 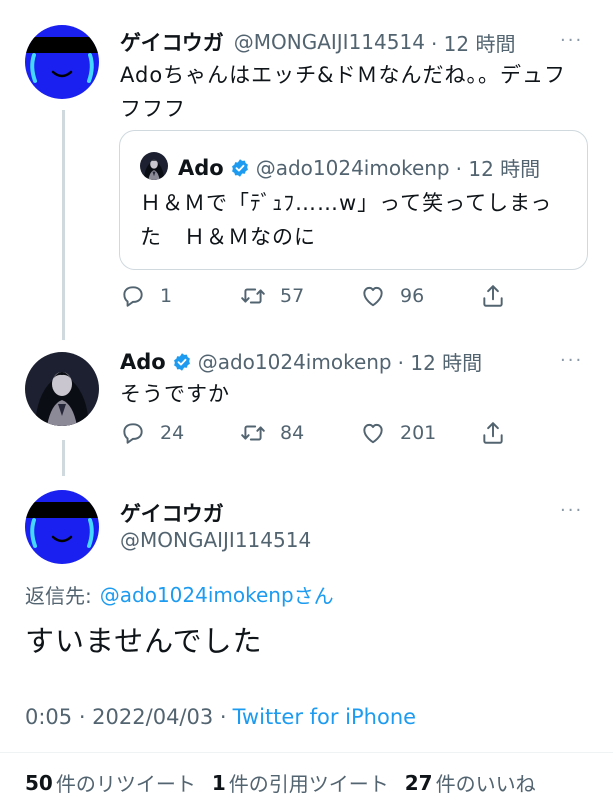 What do you see at coordinates (346, 220) in the screenshot?
I see `quote-text: Ｈ＆Ｍで「ﾃﾞｭﾌ……w」って笑ってしまっ た Ｈ＆Ｍなのに` at bounding box center [346, 220].